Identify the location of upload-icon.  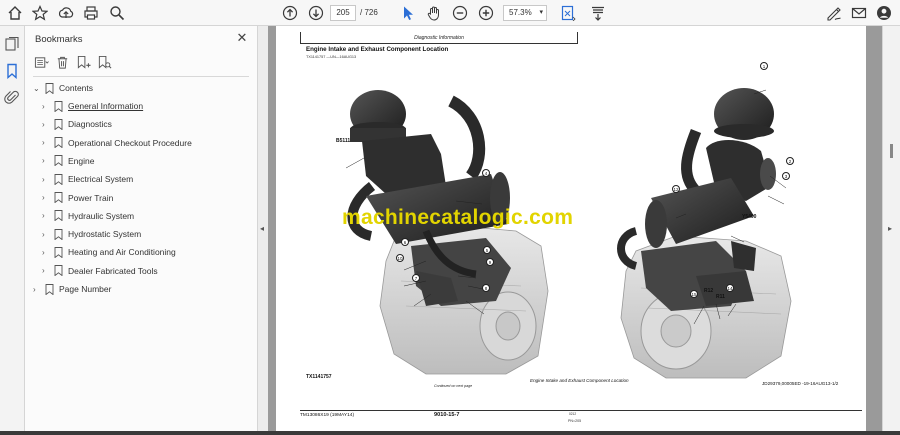
(66, 13).